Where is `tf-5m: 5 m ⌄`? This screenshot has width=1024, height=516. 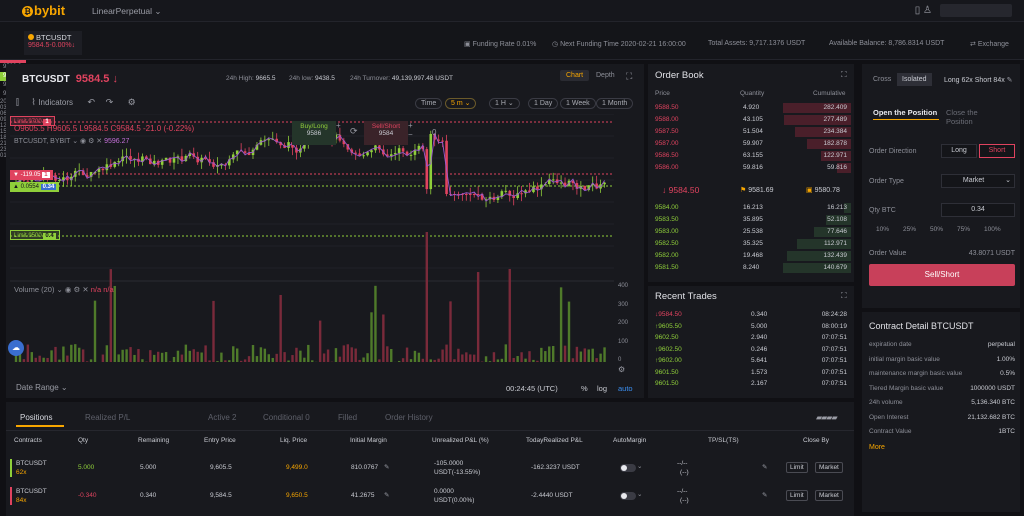
tf-5m: 5 m ⌄ is located at coordinates (461, 103).